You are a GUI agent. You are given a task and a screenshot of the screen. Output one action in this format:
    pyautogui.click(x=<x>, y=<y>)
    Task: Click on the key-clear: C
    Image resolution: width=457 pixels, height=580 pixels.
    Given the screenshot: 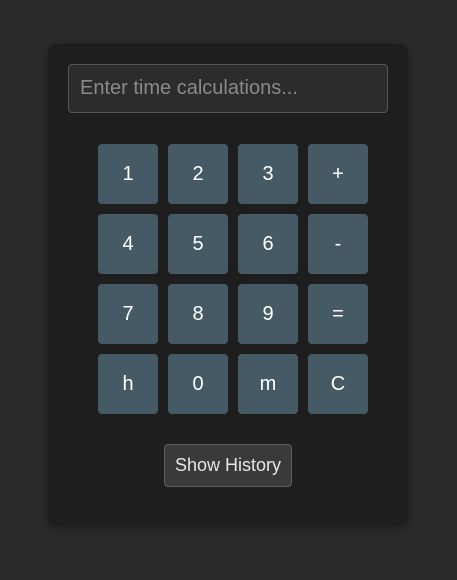 What is the action you would take?
    pyautogui.click(x=338, y=384)
    